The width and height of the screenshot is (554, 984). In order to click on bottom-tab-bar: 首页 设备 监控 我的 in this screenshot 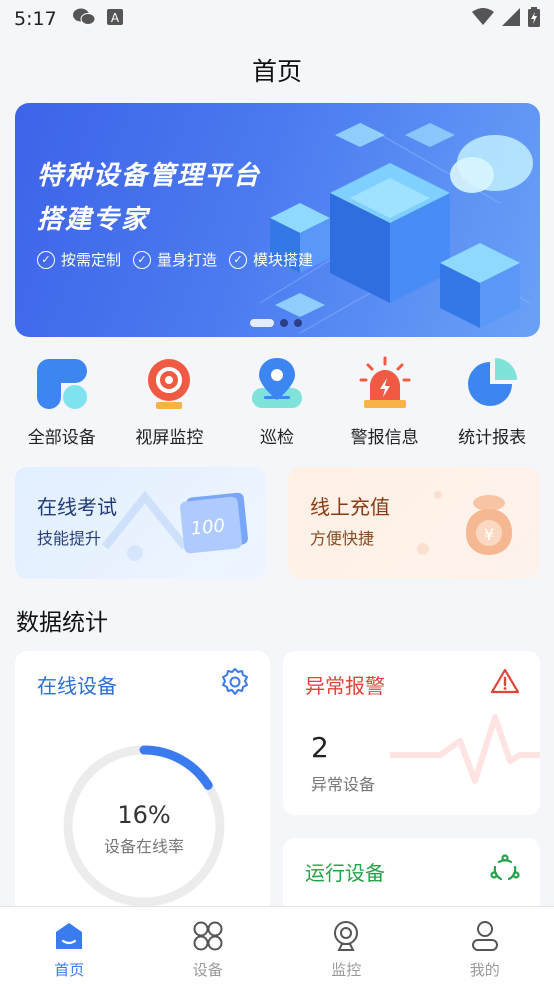, I will do `click(277, 945)`.